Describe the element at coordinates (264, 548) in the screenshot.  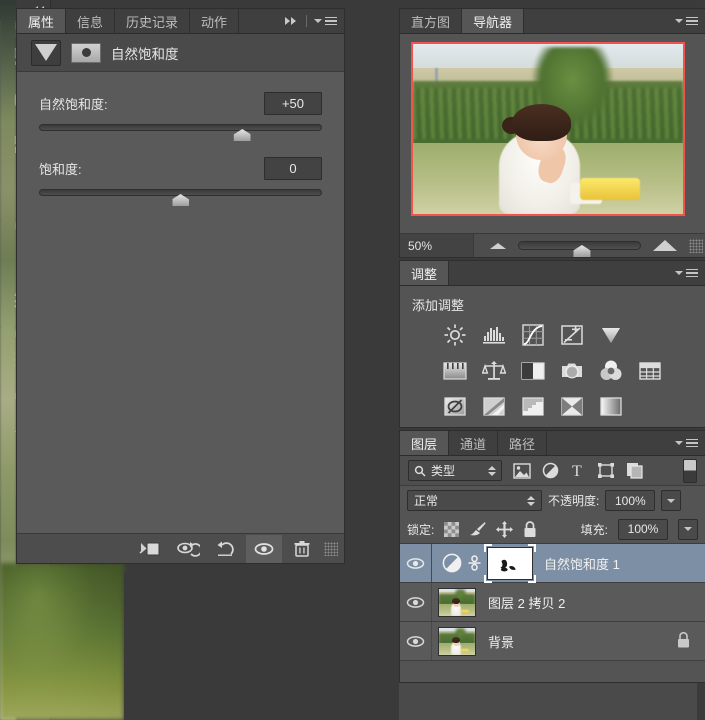
I see `toggle-visibility-eye-icon` at that location.